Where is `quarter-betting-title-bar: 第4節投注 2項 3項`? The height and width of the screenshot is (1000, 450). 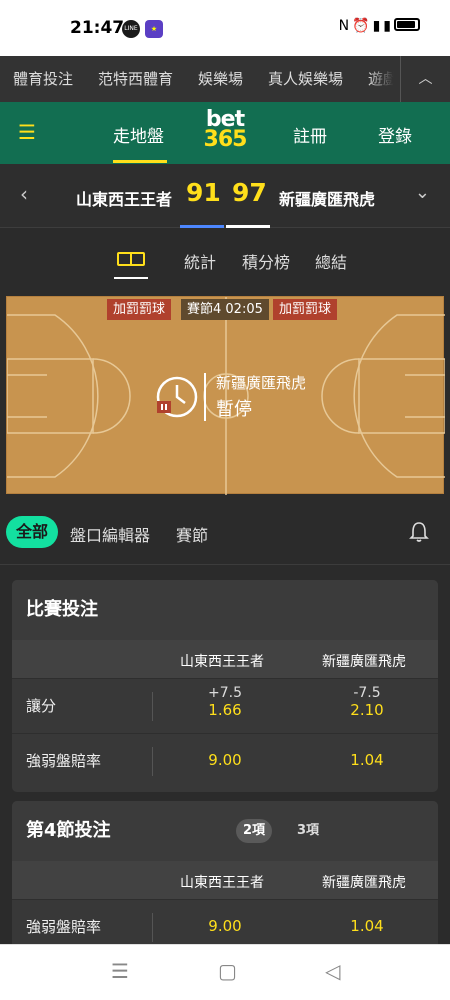
quarter-betting-title-bar: 第4節投注 2項 3項 is located at coordinates (225, 831).